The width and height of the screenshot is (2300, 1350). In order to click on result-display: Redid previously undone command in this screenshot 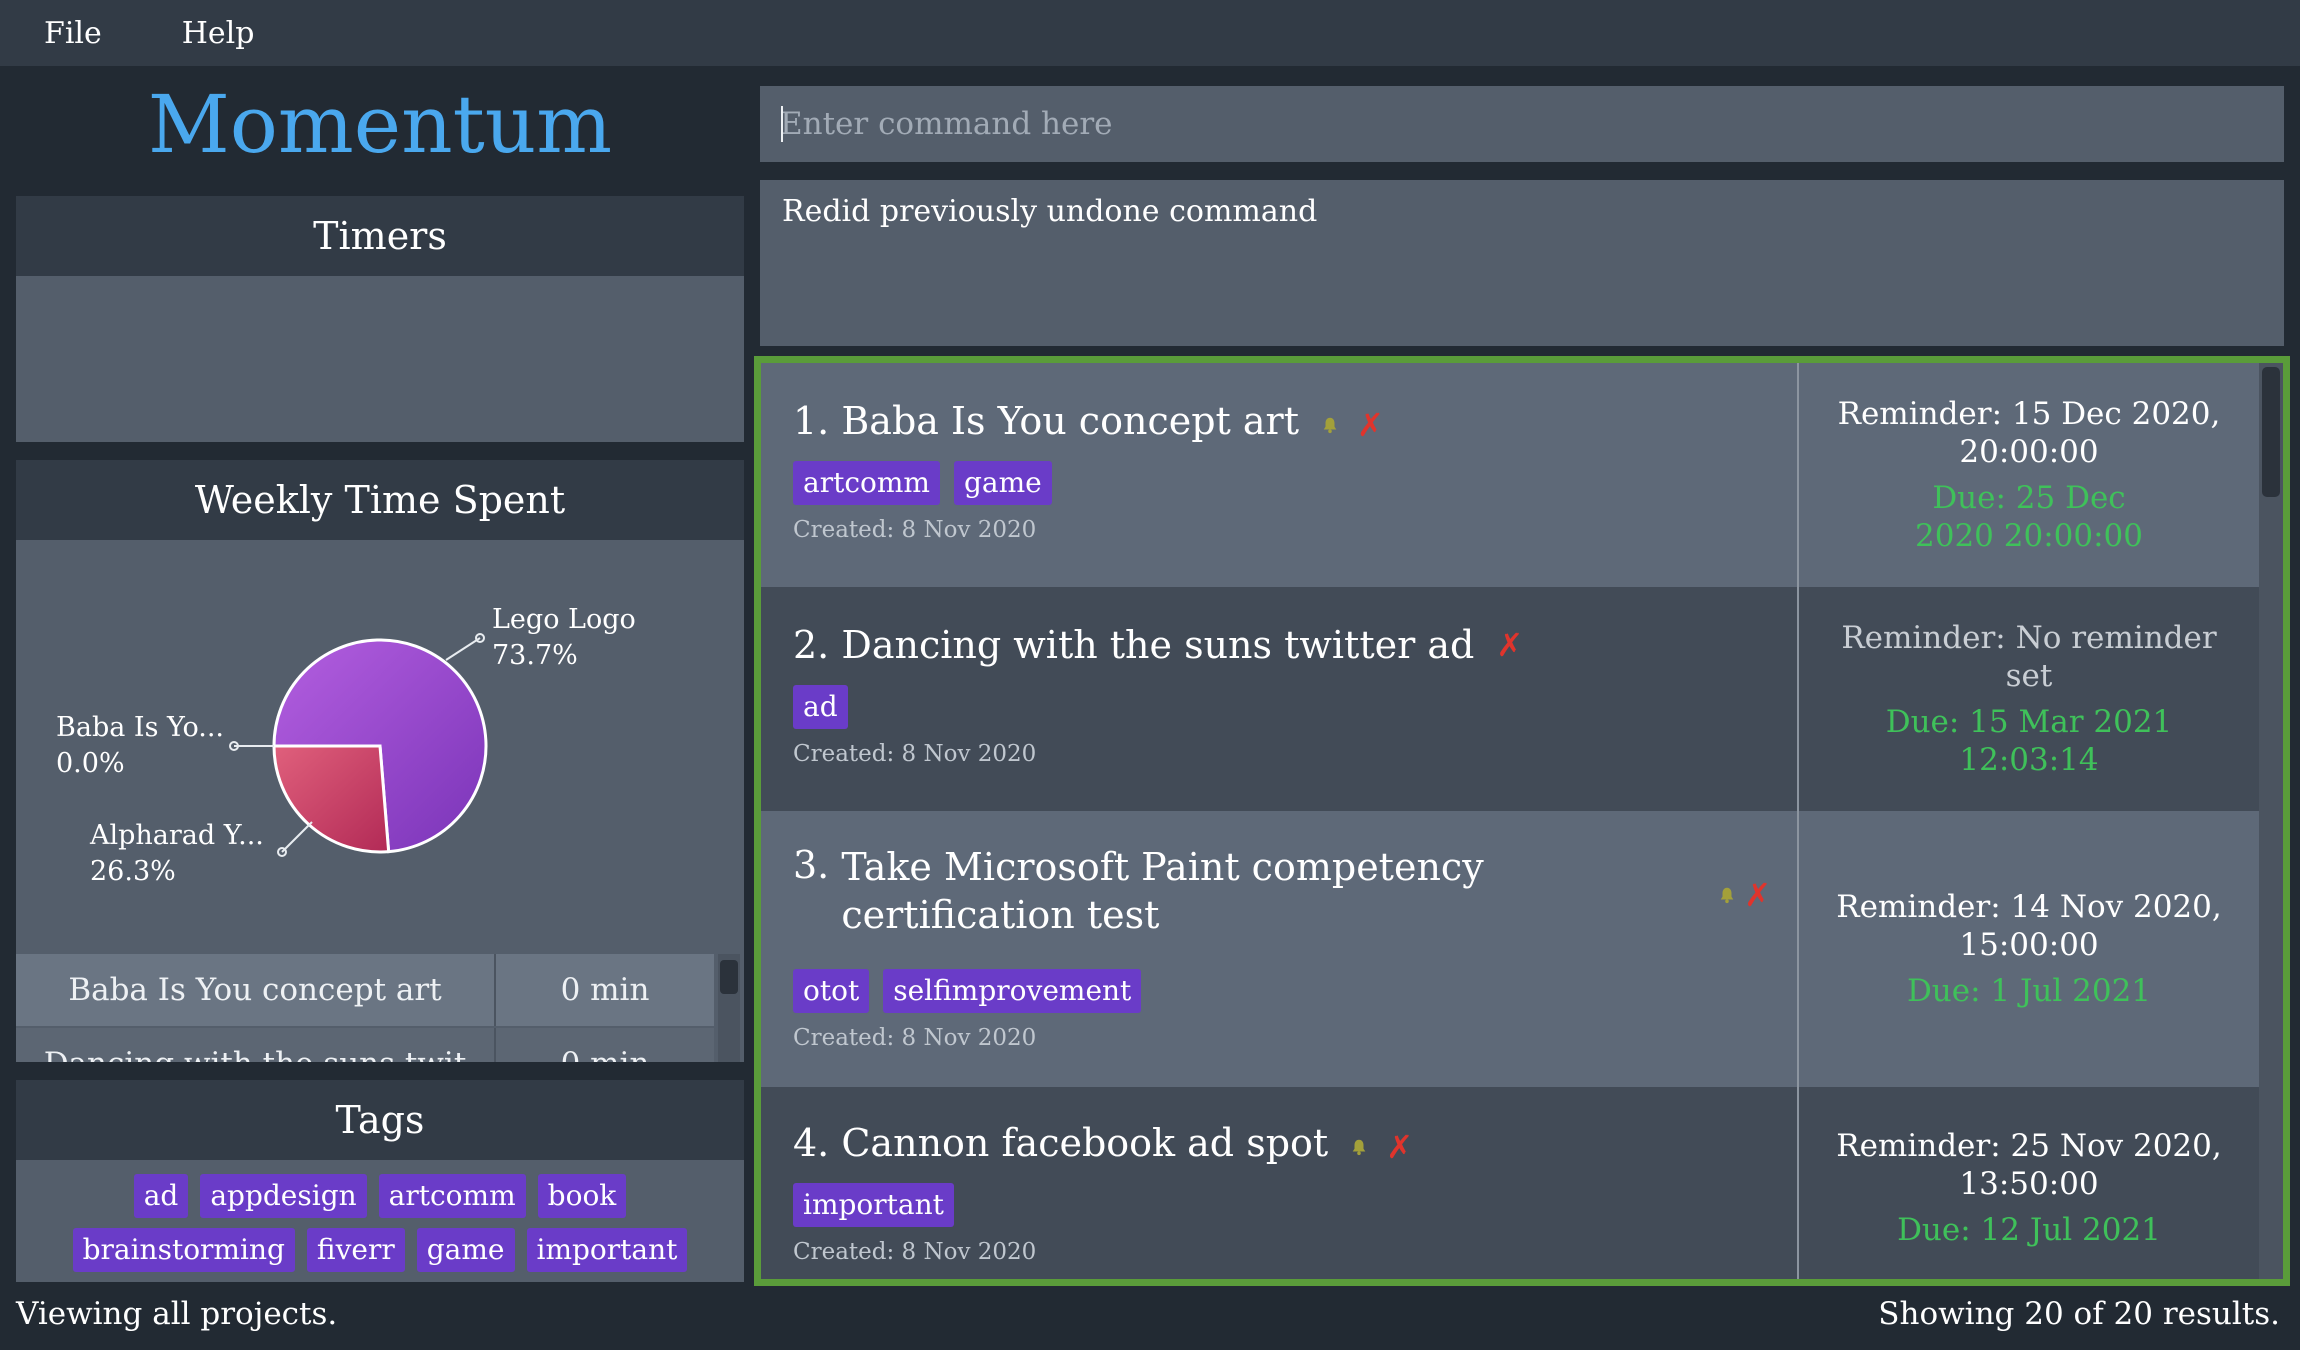, I will do `click(1522, 263)`.